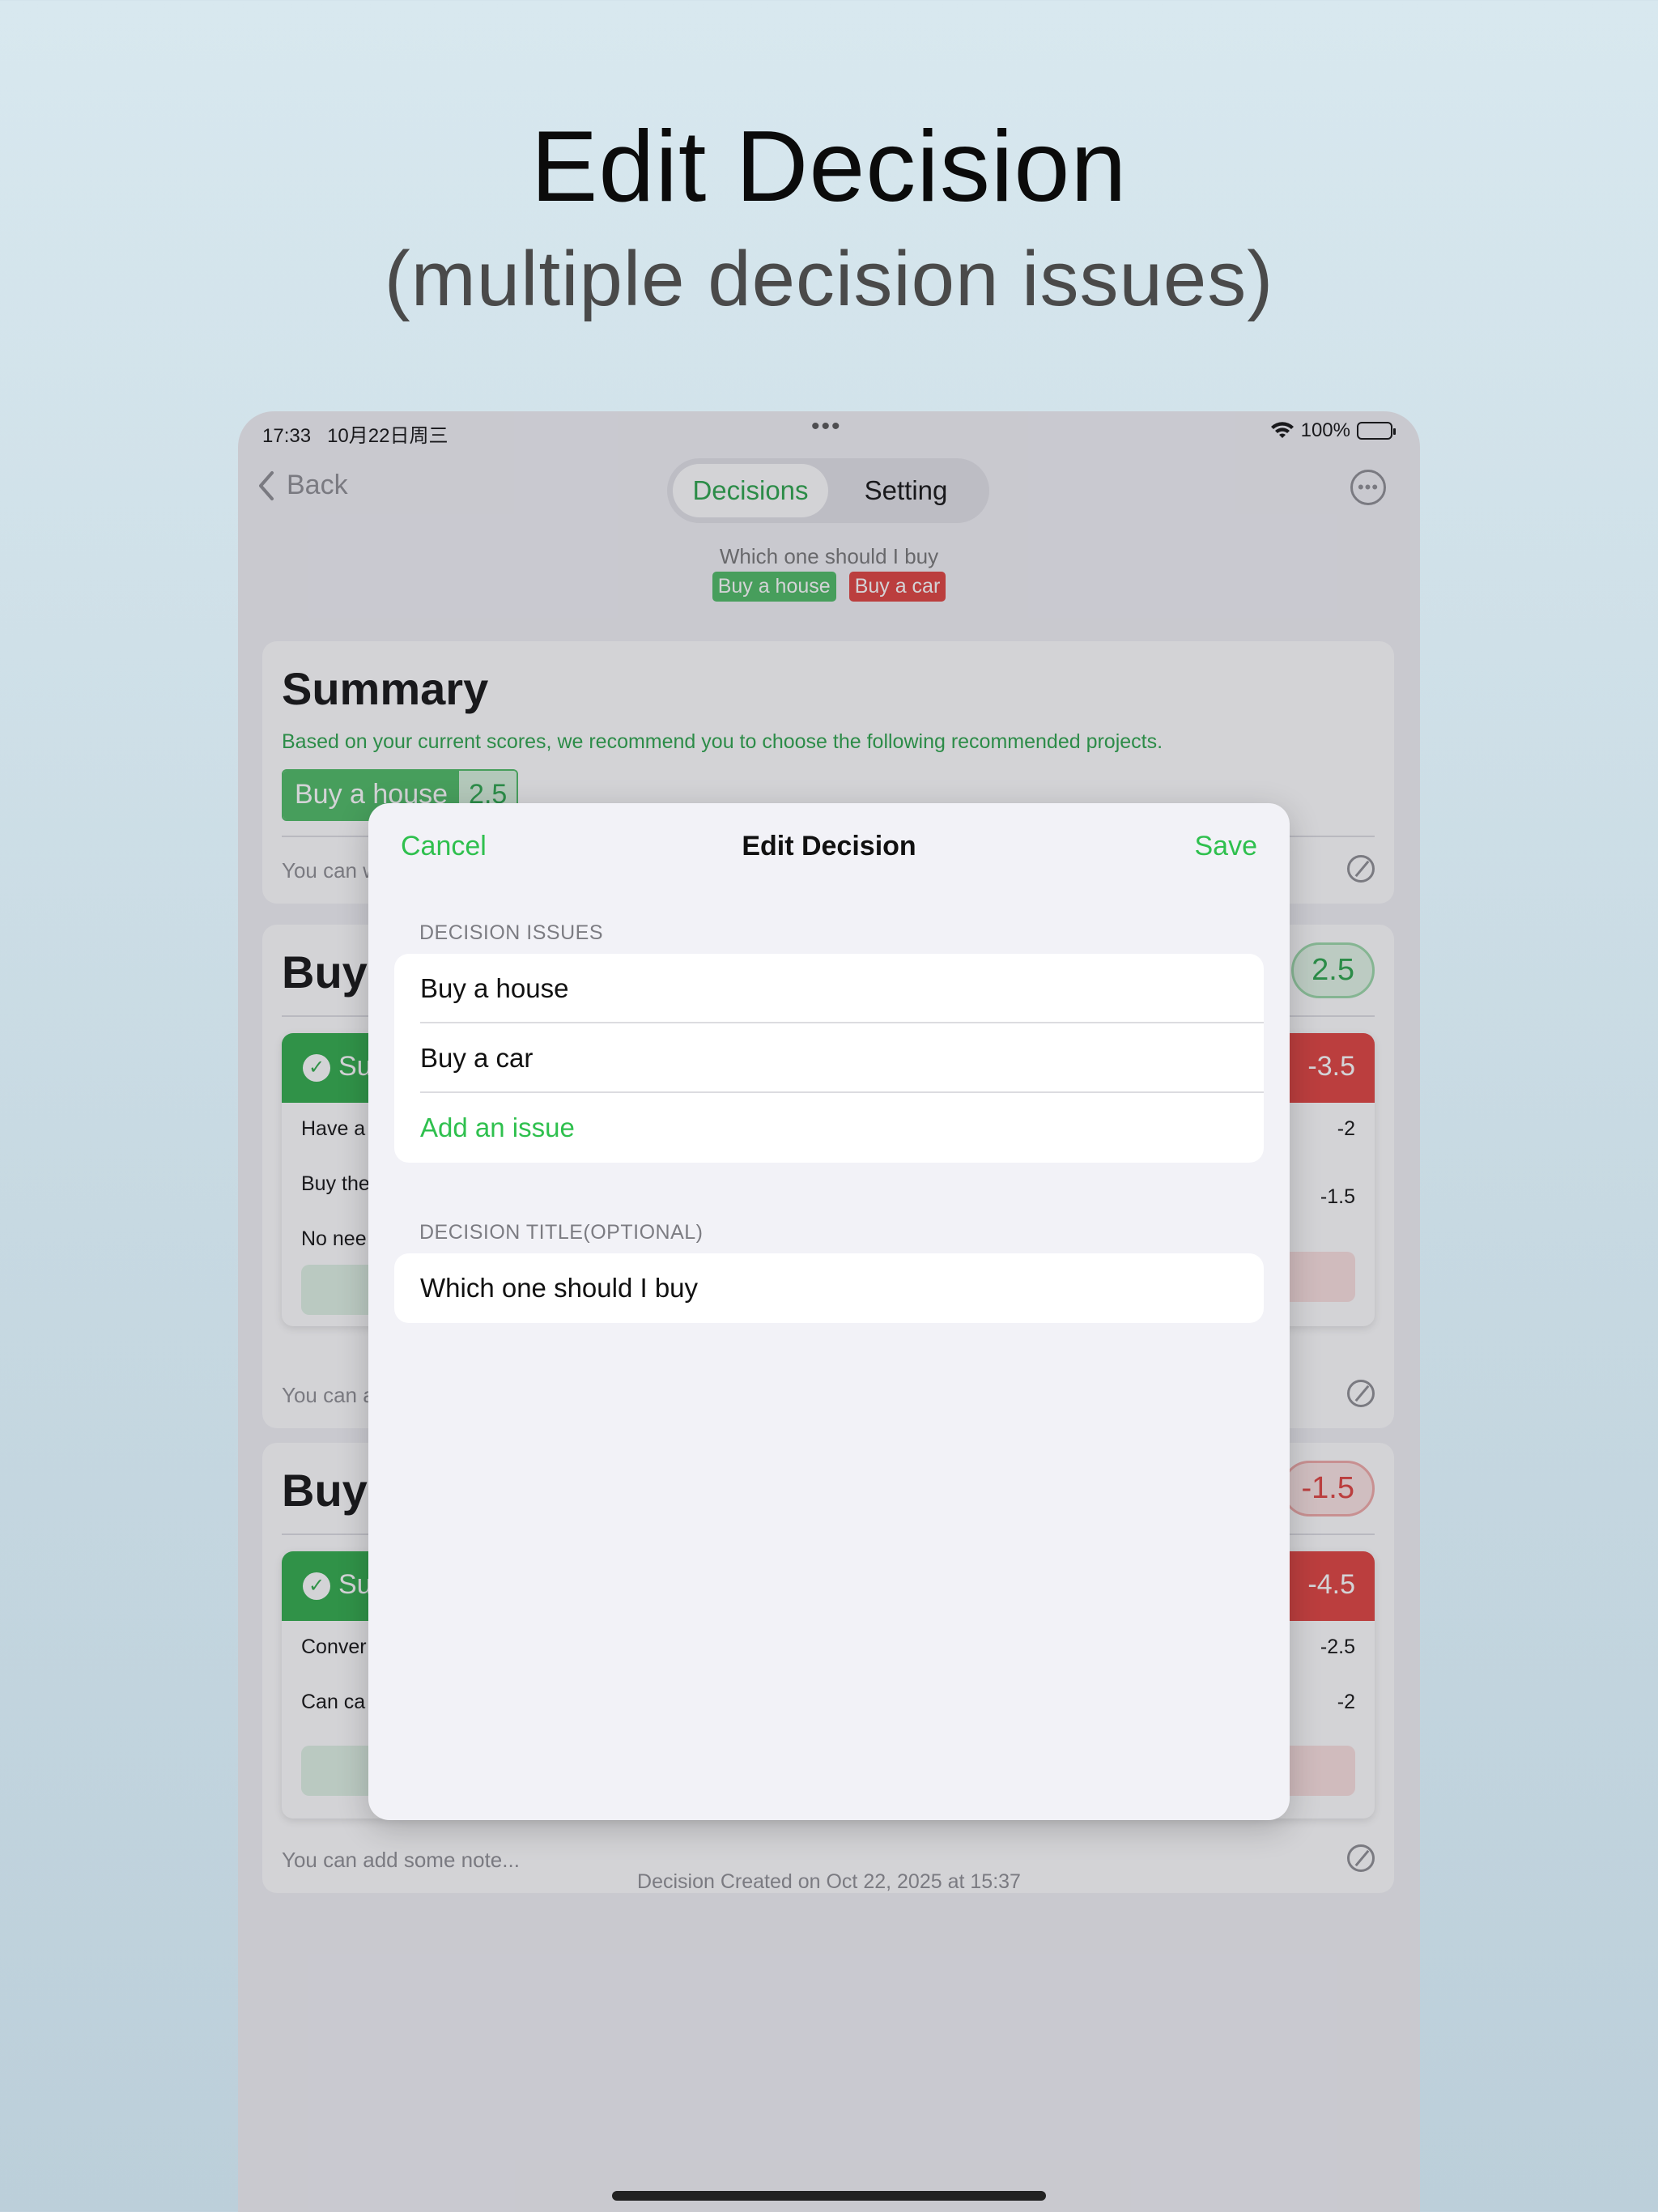 This screenshot has height=2212, width=1658. I want to click on issues-list: Buy a house Buy a car Add an issue, so click(829, 1059).